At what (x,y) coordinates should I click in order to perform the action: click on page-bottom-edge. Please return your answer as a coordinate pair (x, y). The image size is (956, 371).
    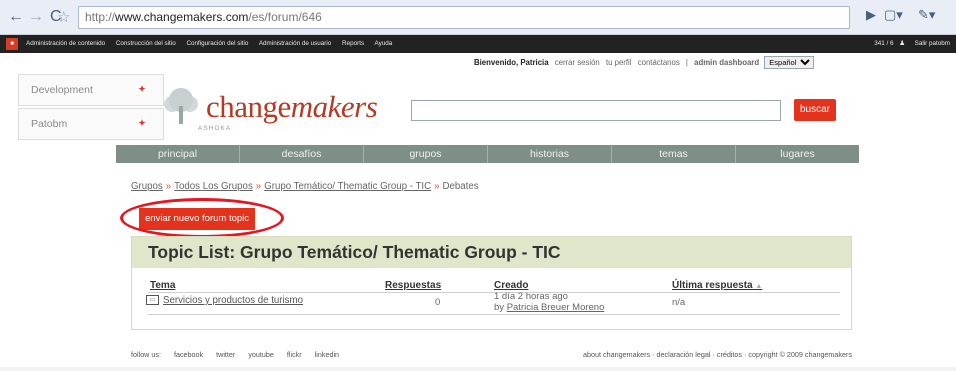
    Looking at the image, I should click on (478, 369).